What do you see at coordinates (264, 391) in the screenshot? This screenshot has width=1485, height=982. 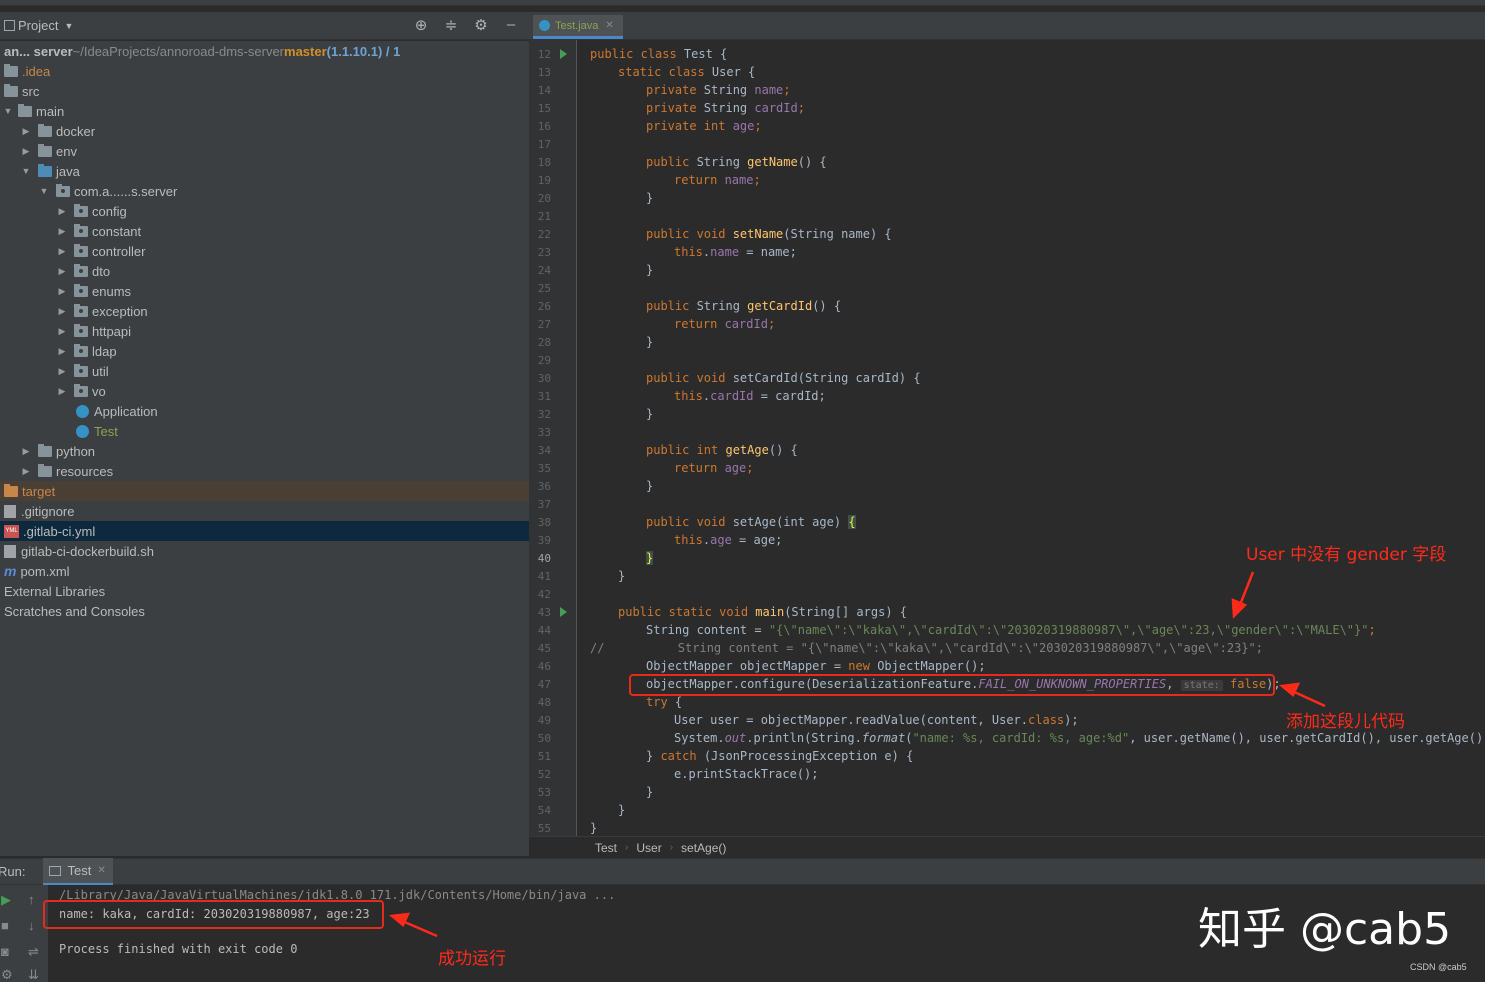 I see `tree-item-vo: ▶ vo` at bounding box center [264, 391].